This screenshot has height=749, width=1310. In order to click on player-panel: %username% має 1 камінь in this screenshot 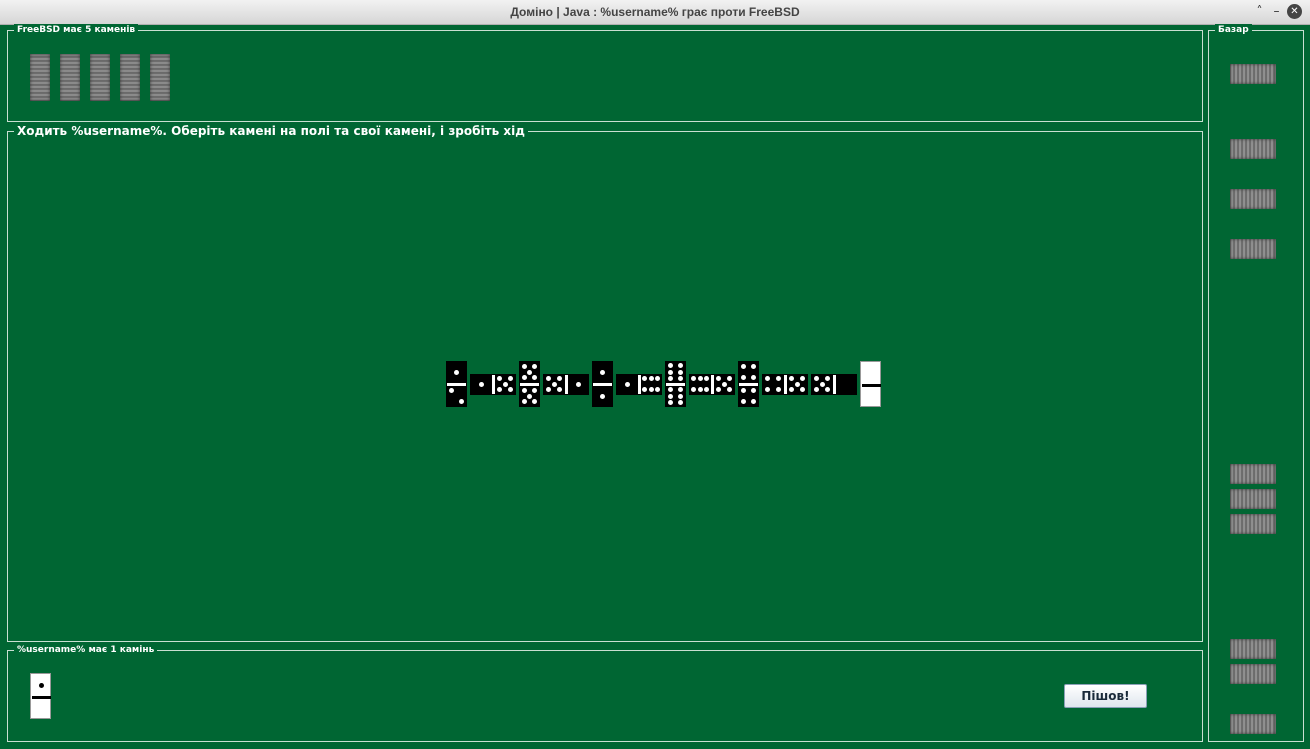, I will do `click(605, 693)`.